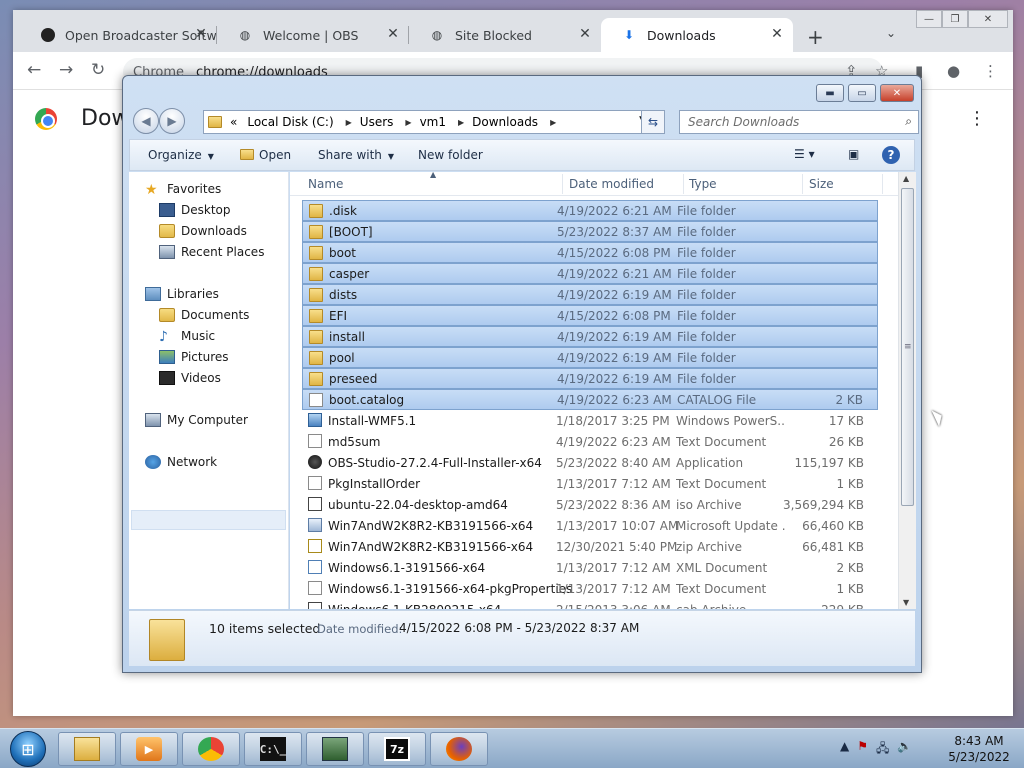  I want to click on file-row: EFI 4/15/2022 6:08 PM File folder, so click(590, 315).